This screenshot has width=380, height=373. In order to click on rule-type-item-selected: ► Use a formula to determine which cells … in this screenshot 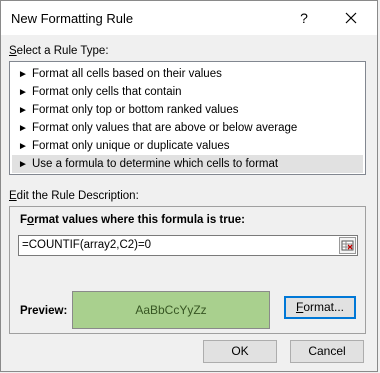, I will do `click(187, 164)`.